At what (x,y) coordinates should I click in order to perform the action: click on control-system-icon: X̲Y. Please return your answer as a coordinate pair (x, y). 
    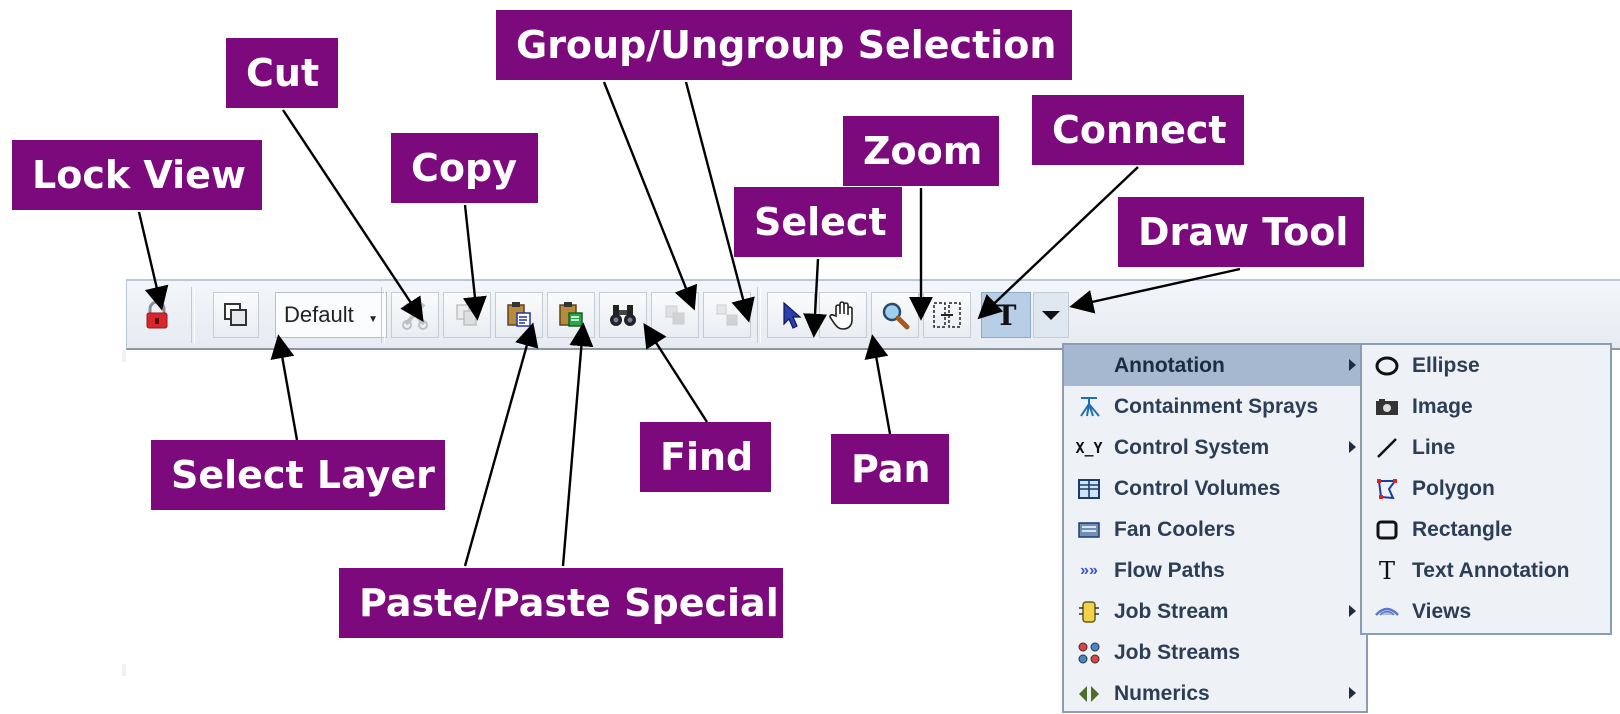
    Looking at the image, I should click on (1089, 448).